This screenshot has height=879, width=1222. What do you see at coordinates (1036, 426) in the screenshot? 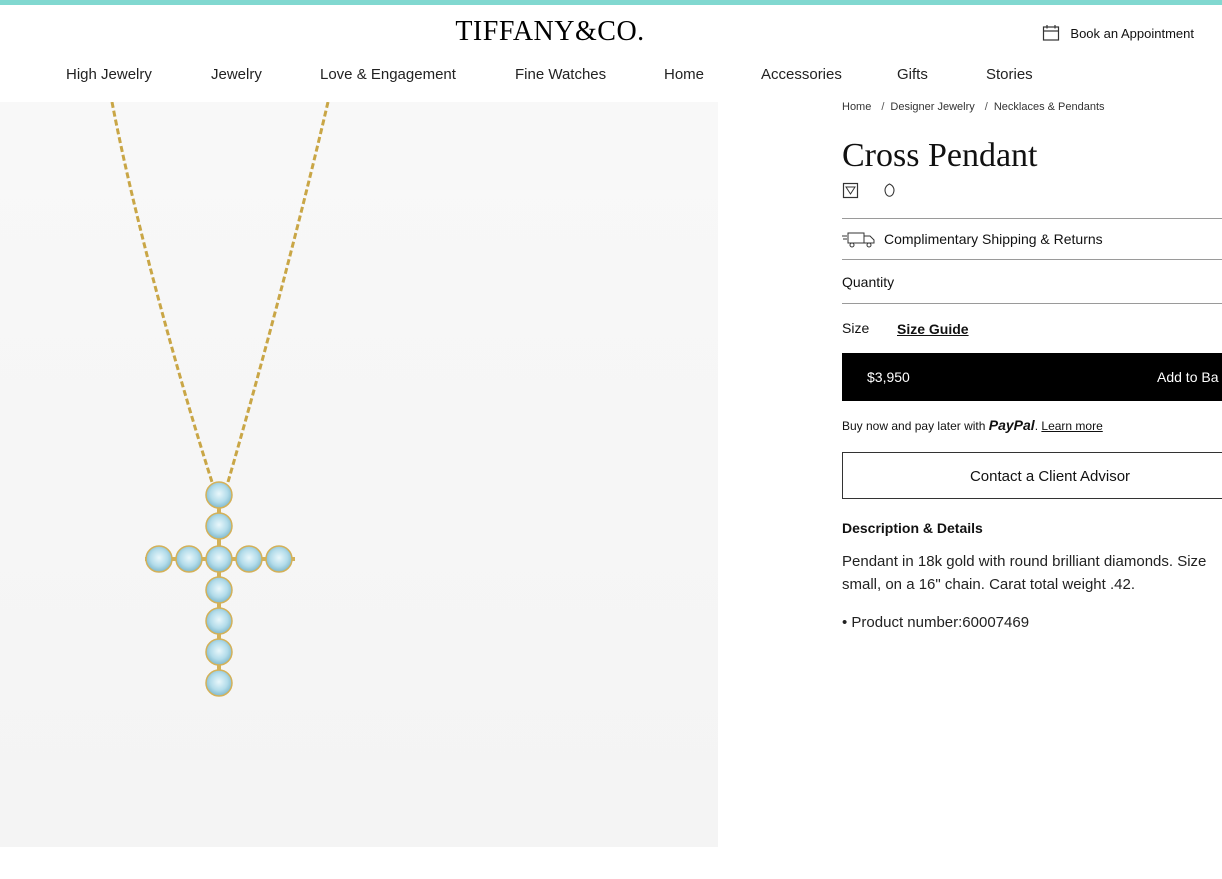
I see `paypal-suffix: .` at bounding box center [1036, 426].